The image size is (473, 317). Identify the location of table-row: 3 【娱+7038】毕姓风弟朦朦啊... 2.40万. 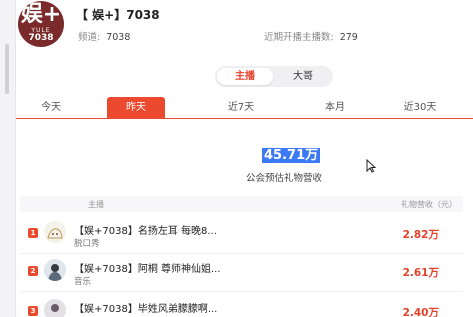
(241, 306).